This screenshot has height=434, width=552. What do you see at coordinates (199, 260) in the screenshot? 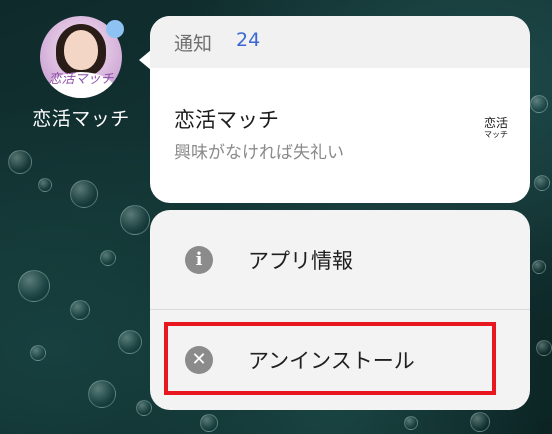
I see `info-icon: i` at bounding box center [199, 260].